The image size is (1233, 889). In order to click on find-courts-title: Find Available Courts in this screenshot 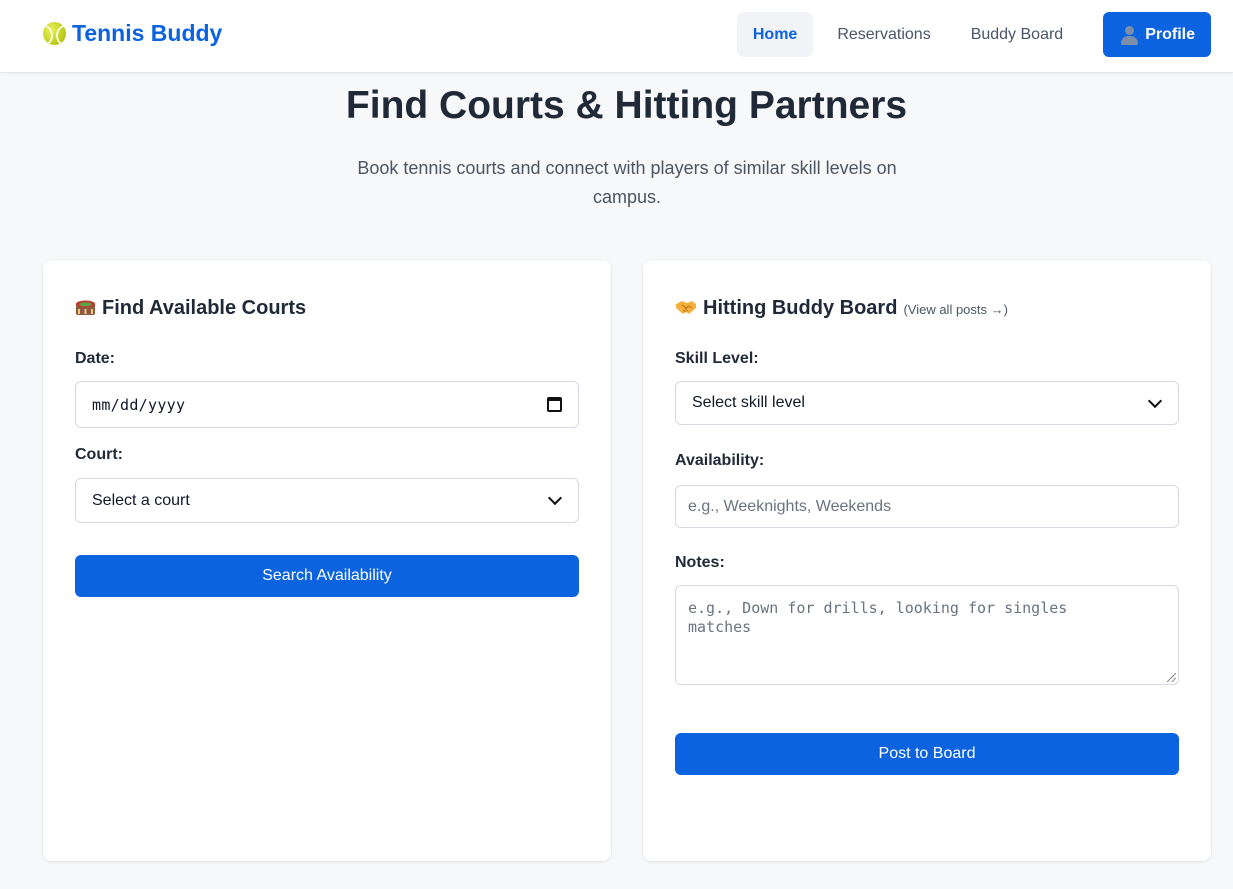, I will do `click(204, 308)`.